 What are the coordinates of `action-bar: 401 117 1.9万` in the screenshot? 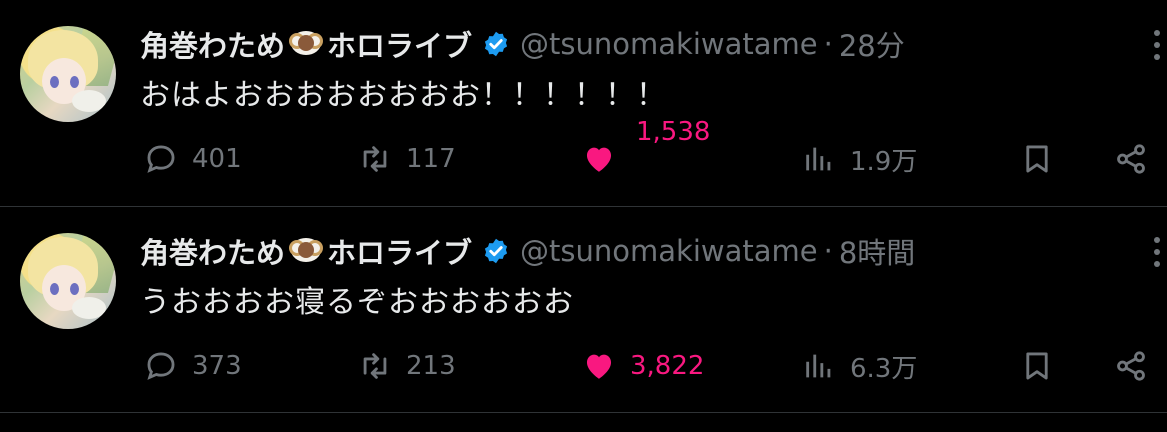 It's located at (583, 159).